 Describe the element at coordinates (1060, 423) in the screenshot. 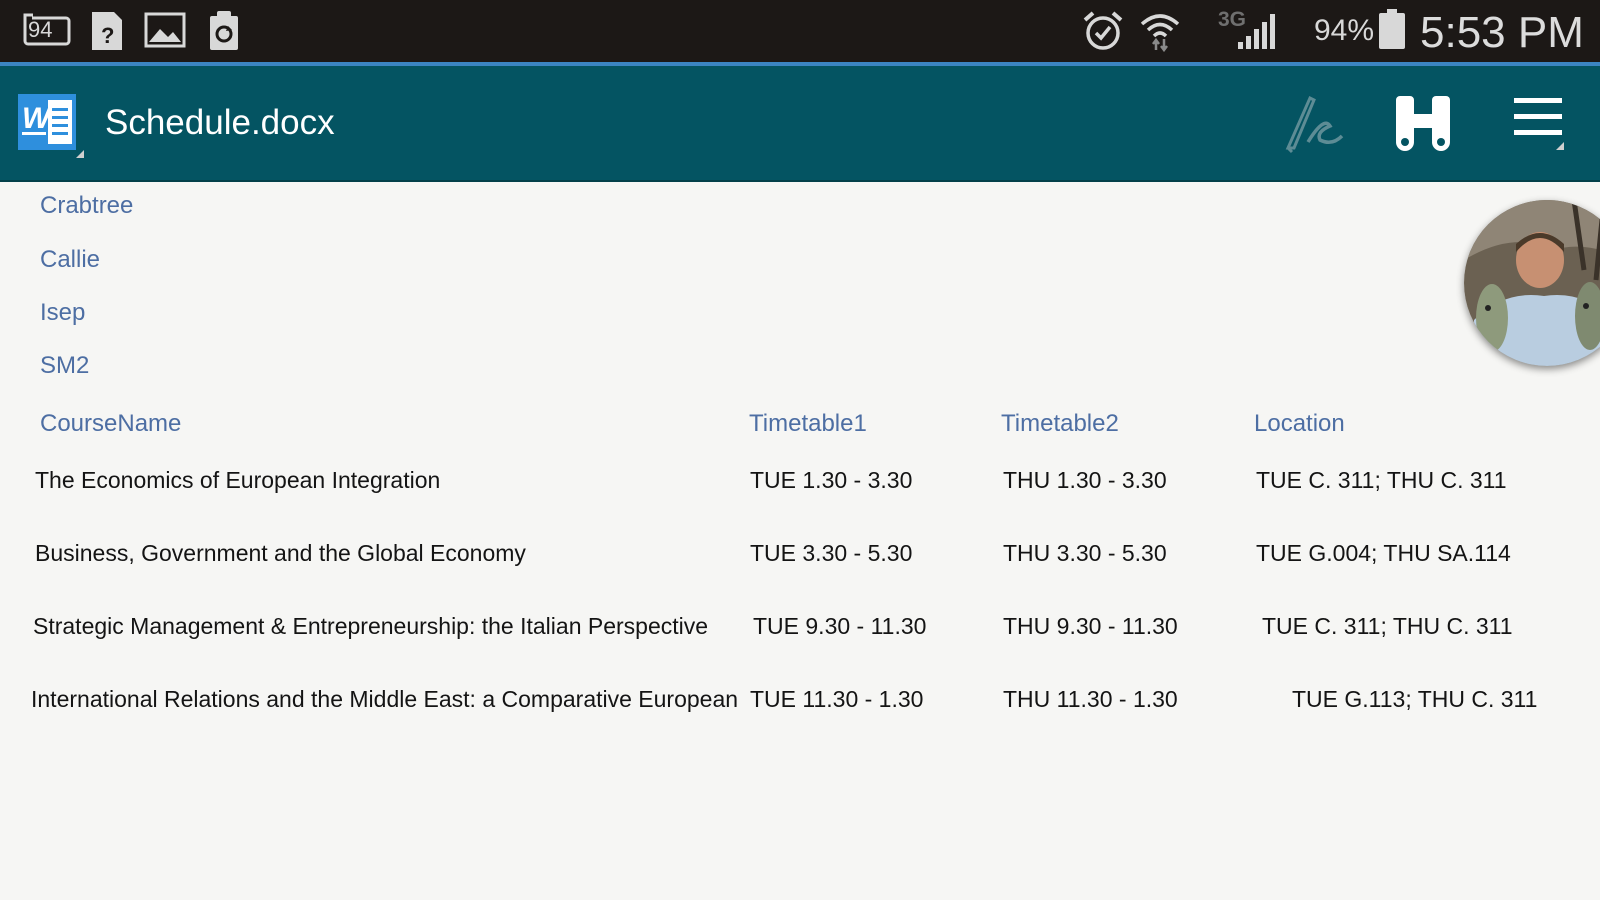

I see `table-header-timetable2: Timetable2` at that location.